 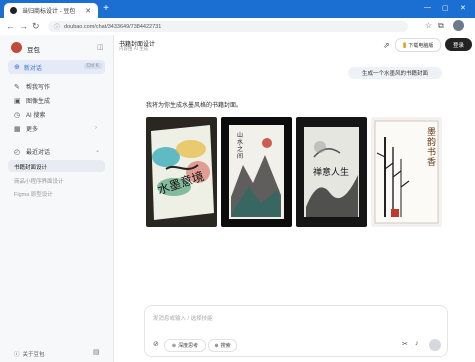 What do you see at coordinates (33, 355) in the screenshot?
I see `about-label: 关于豆包` at bounding box center [33, 355].